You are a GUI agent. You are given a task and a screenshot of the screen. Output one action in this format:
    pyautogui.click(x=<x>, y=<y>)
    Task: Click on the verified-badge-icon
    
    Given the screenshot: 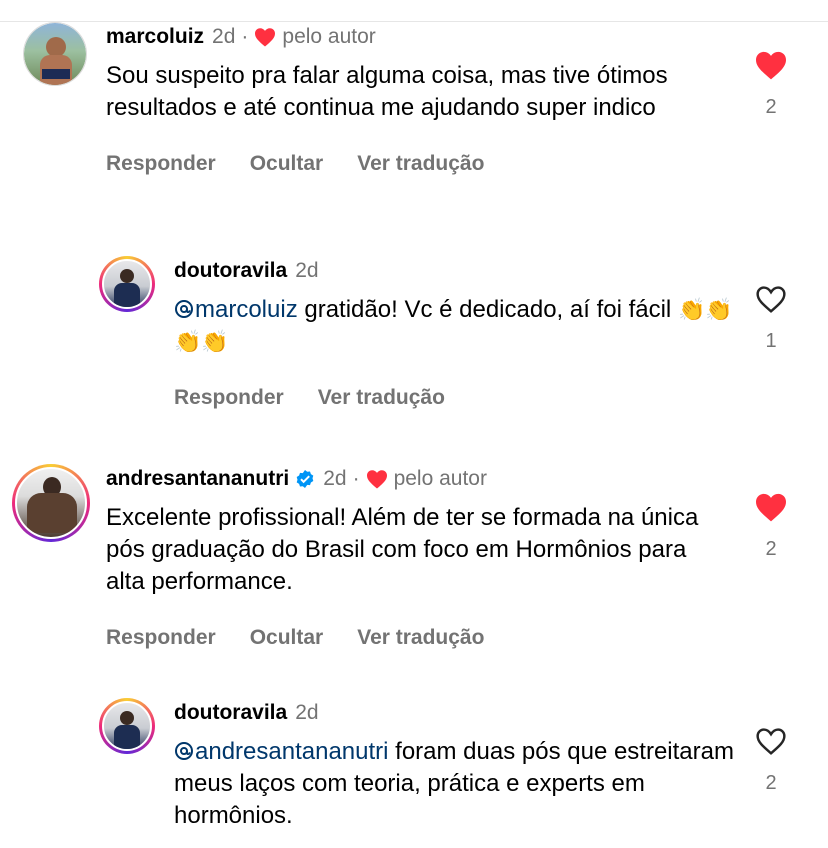 What is the action you would take?
    pyautogui.click(x=305, y=479)
    